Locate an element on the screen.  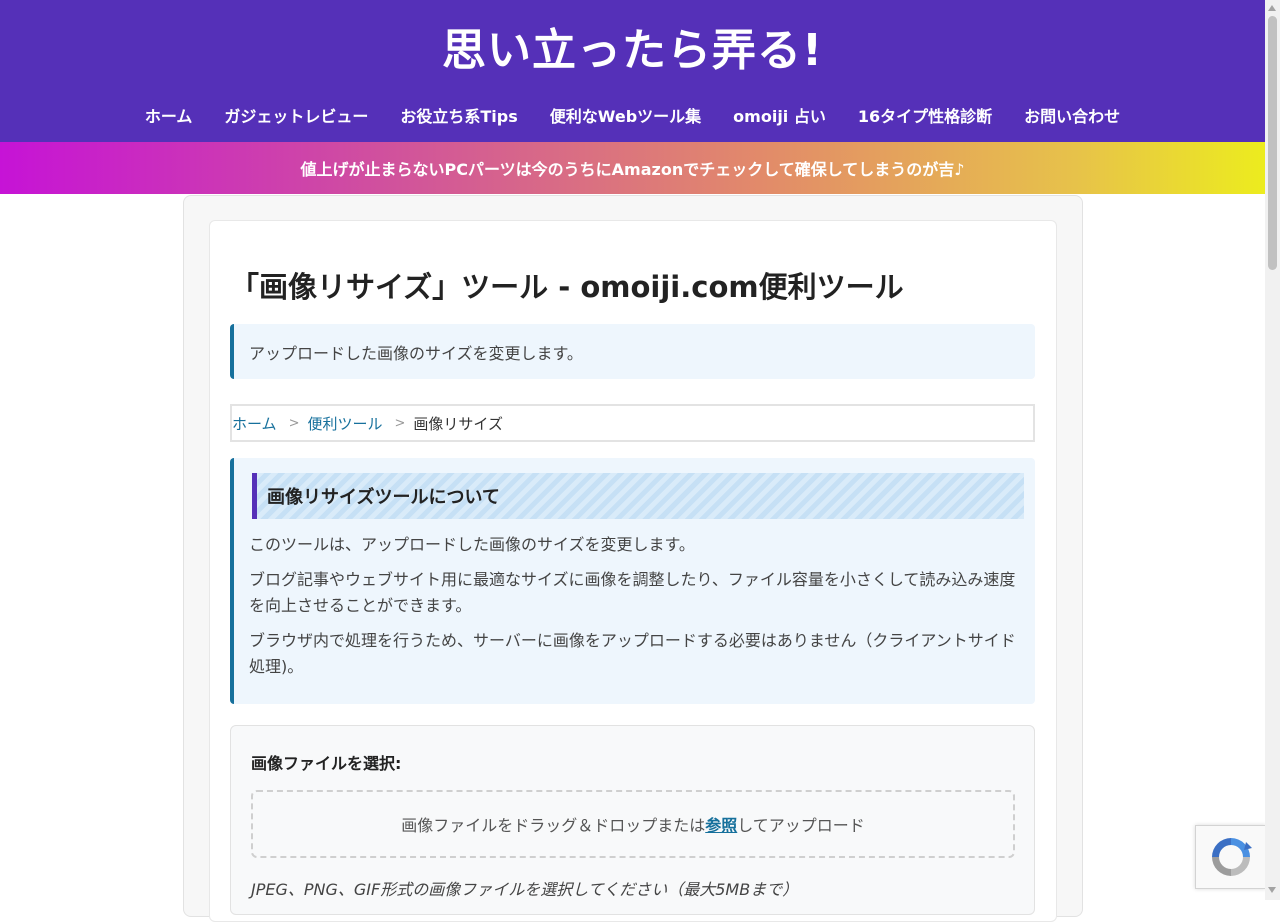
breadcrumb: ホーム > 便利ツール > 画像リサイズ is located at coordinates (632, 423).